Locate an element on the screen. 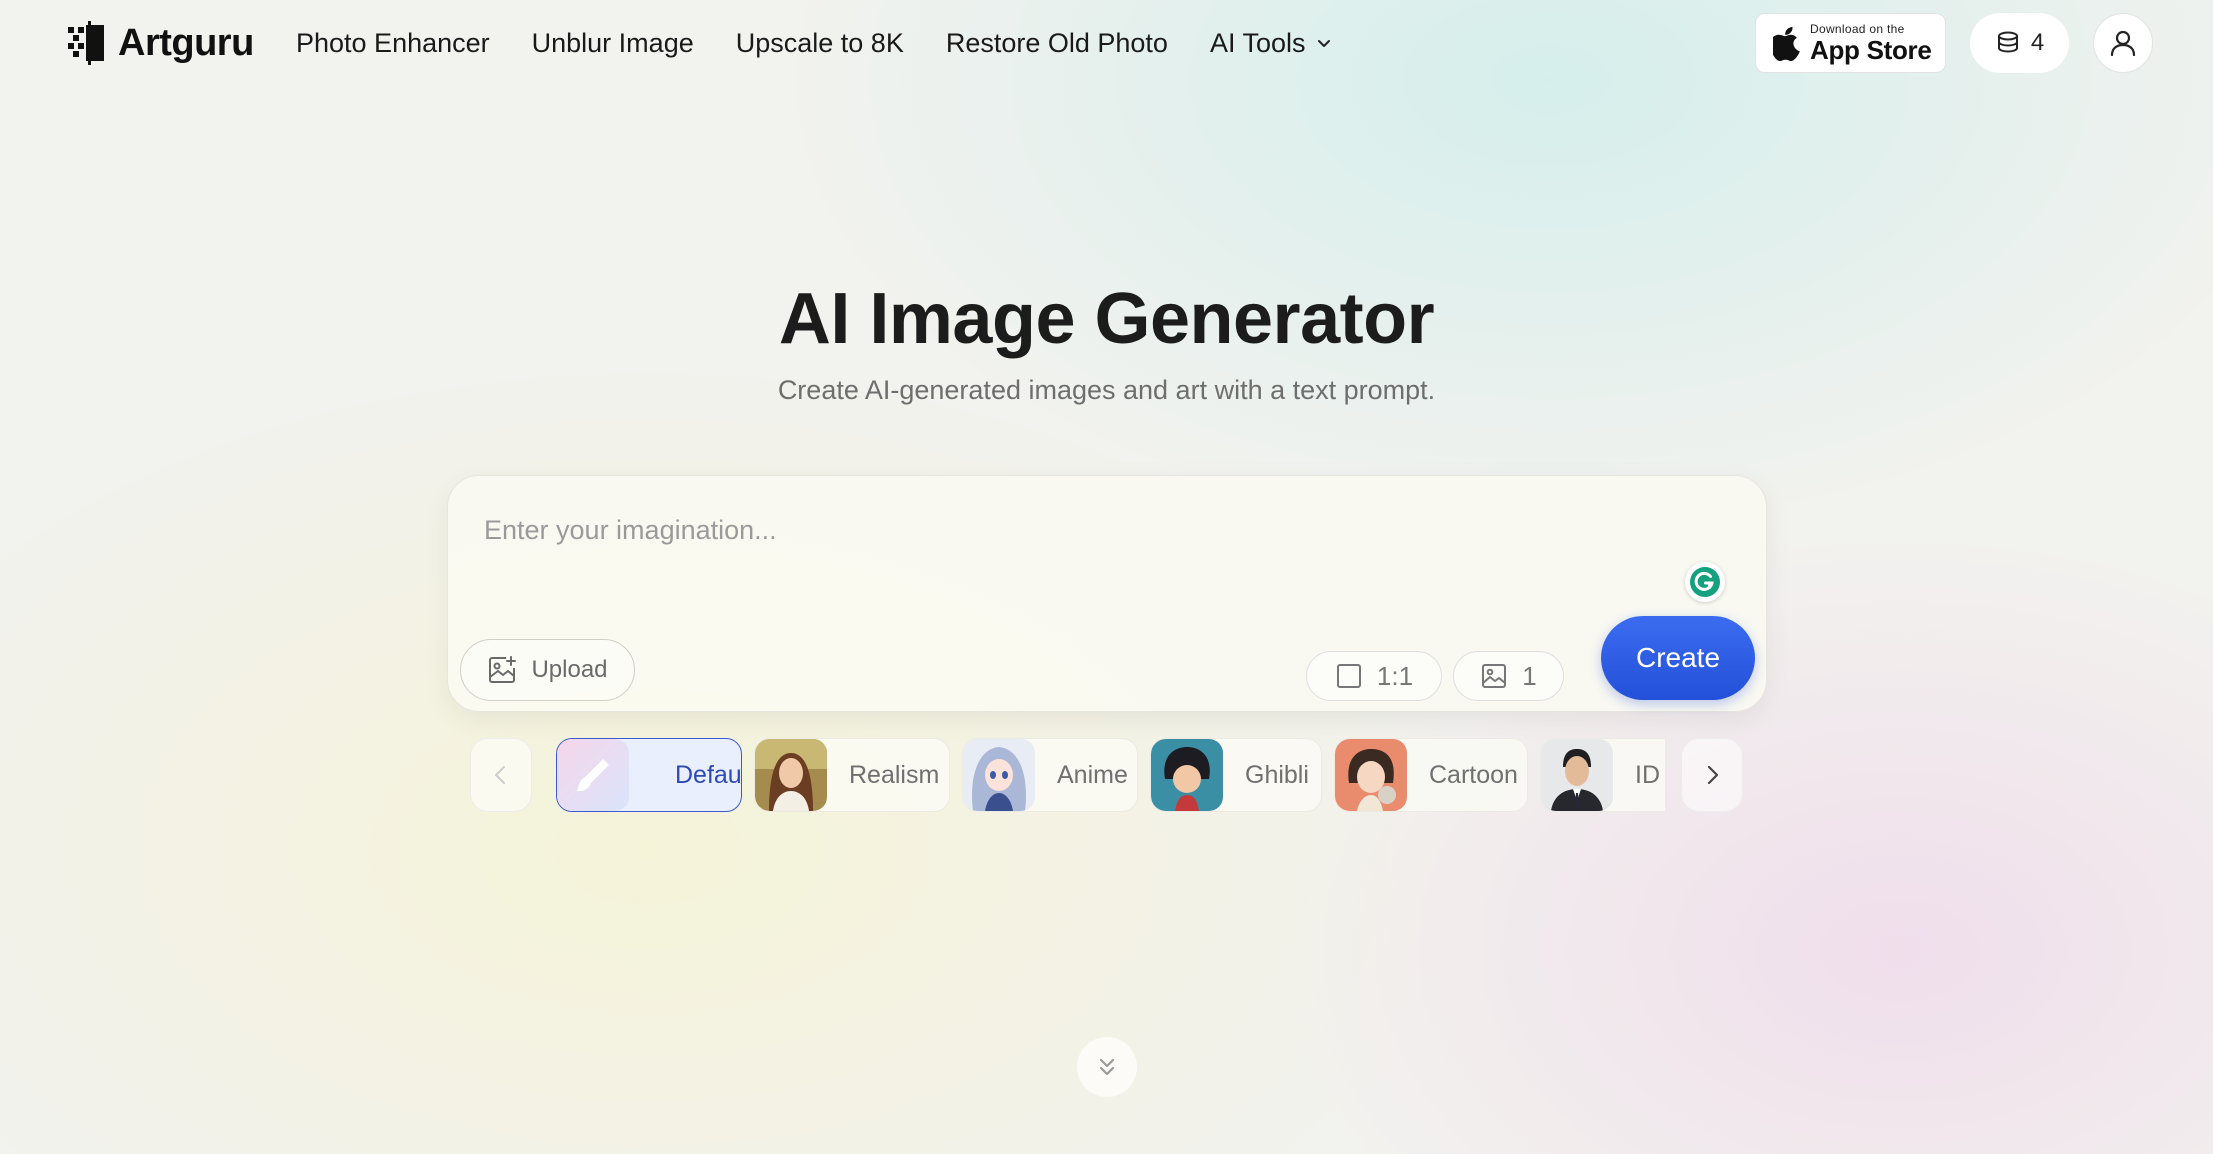 The width and height of the screenshot is (2213, 1154). nav-ai-tools-label: AI Tools is located at coordinates (1257, 42).